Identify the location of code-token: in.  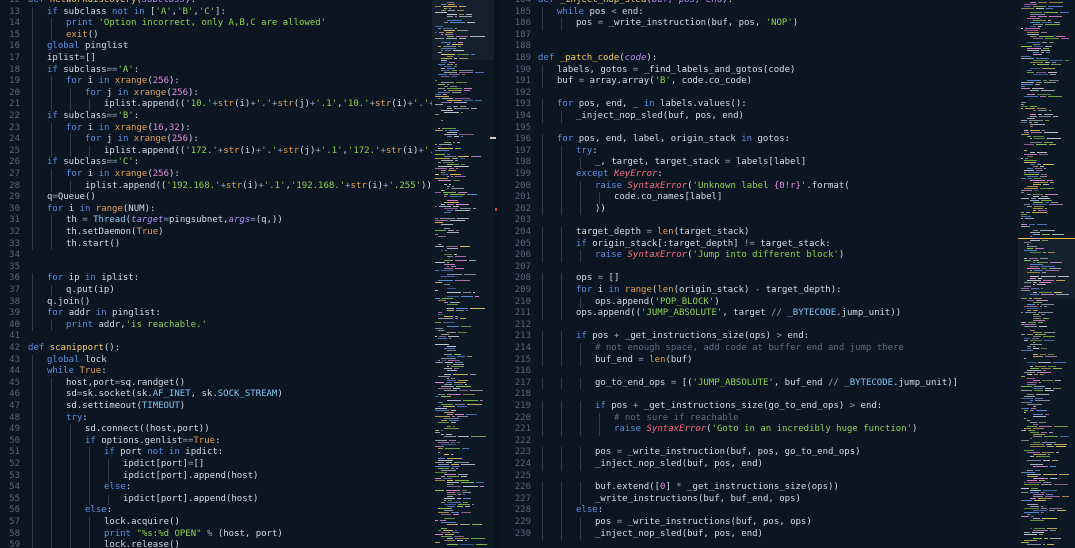
(106, 127).